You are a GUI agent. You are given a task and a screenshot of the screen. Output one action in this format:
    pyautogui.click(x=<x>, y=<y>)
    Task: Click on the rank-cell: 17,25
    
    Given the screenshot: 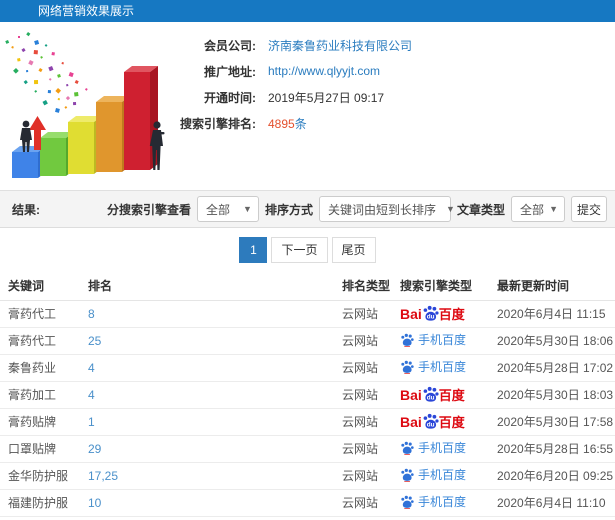 What is the action you would take?
    pyautogui.click(x=215, y=476)
    